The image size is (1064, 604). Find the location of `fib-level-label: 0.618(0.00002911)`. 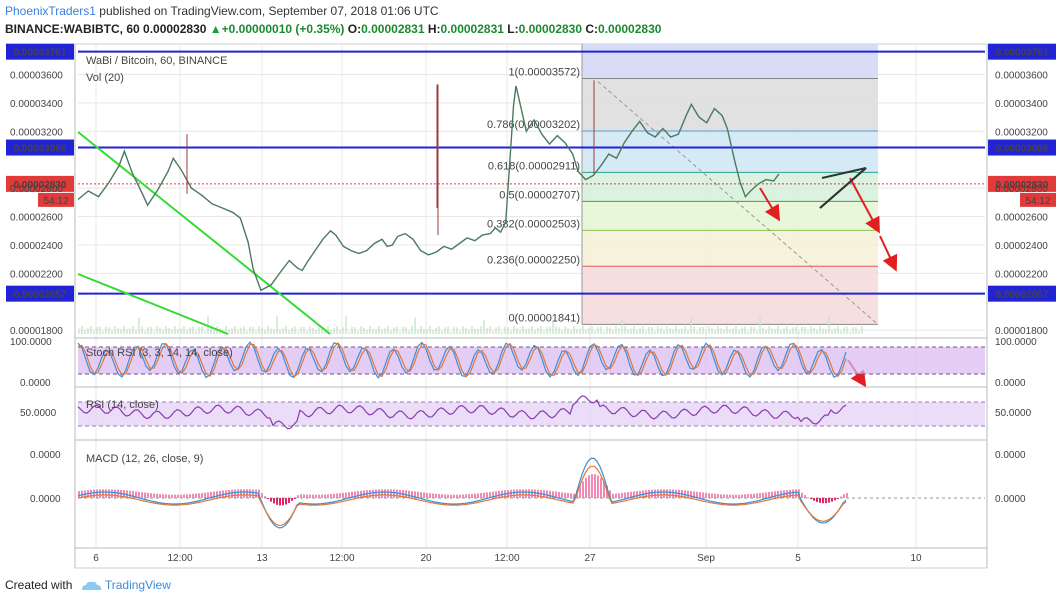

fib-level-label: 0.618(0.00002911) is located at coordinates (534, 166).